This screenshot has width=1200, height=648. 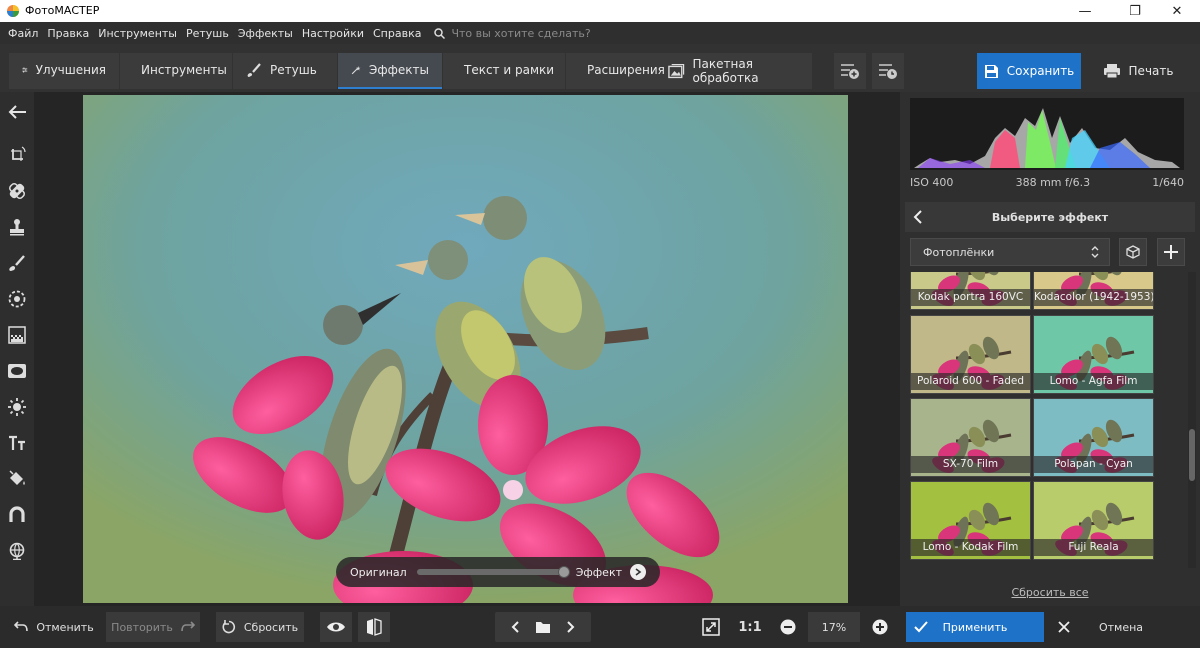 What do you see at coordinates (1093, 547) in the screenshot?
I see `effect-label: Fuji Reala` at bounding box center [1093, 547].